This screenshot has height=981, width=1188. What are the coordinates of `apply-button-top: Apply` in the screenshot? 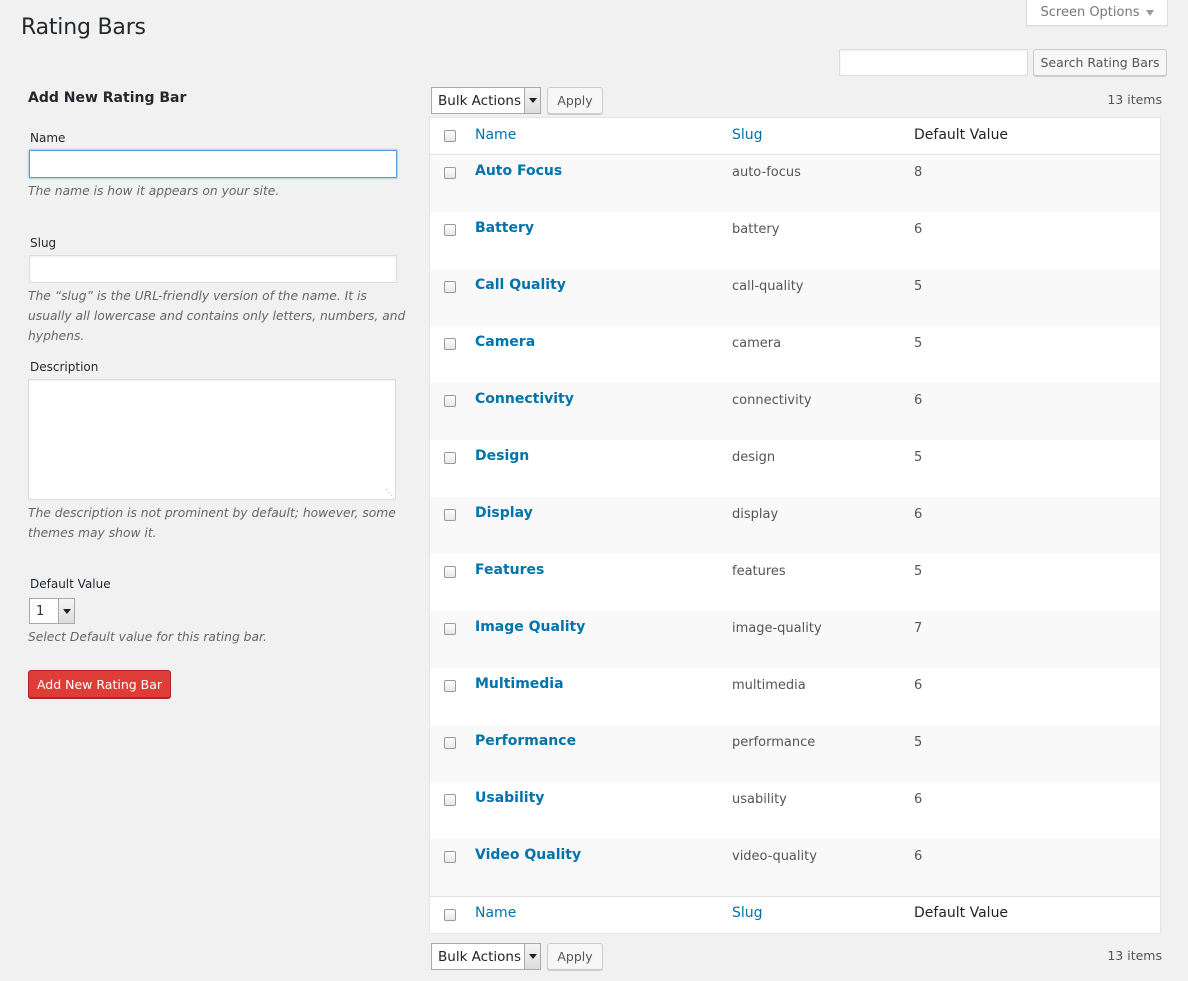 It's located at (575, 100).